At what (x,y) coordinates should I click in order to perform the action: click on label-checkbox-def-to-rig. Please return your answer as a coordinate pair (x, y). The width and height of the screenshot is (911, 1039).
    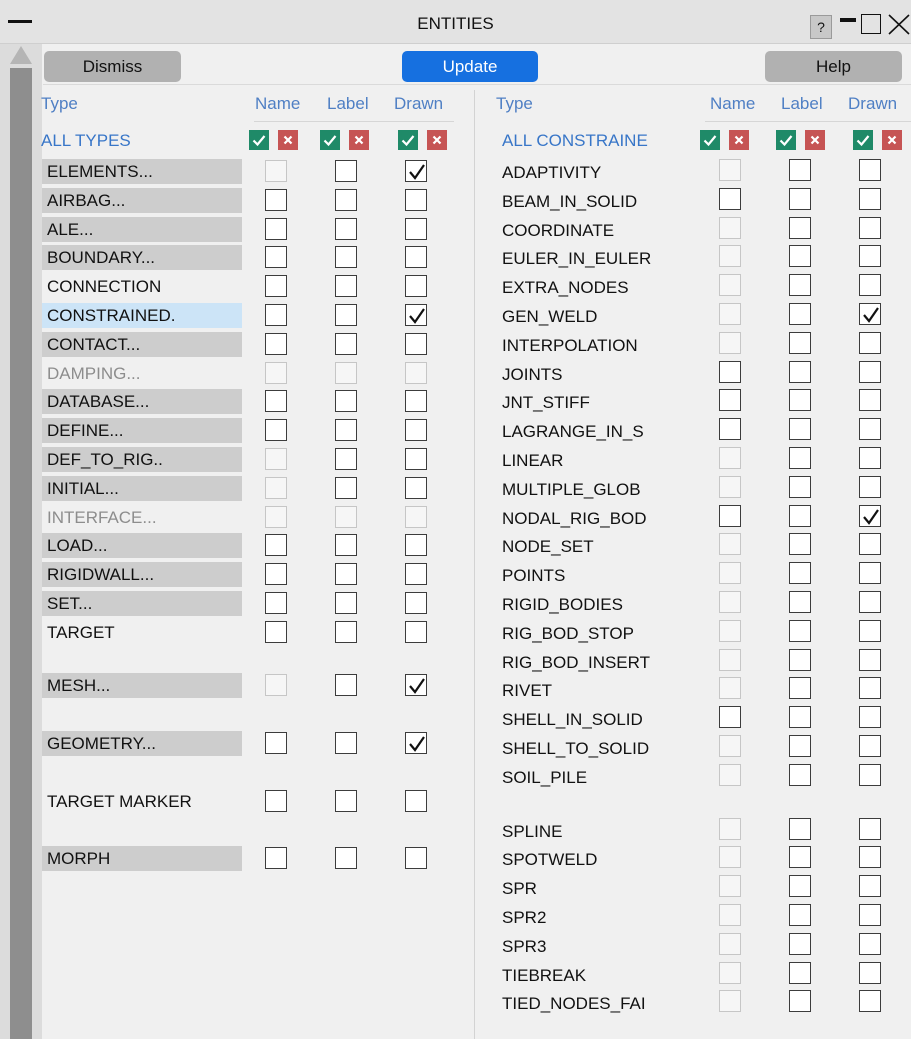
    Looking at the image, I should click on (346, 459).